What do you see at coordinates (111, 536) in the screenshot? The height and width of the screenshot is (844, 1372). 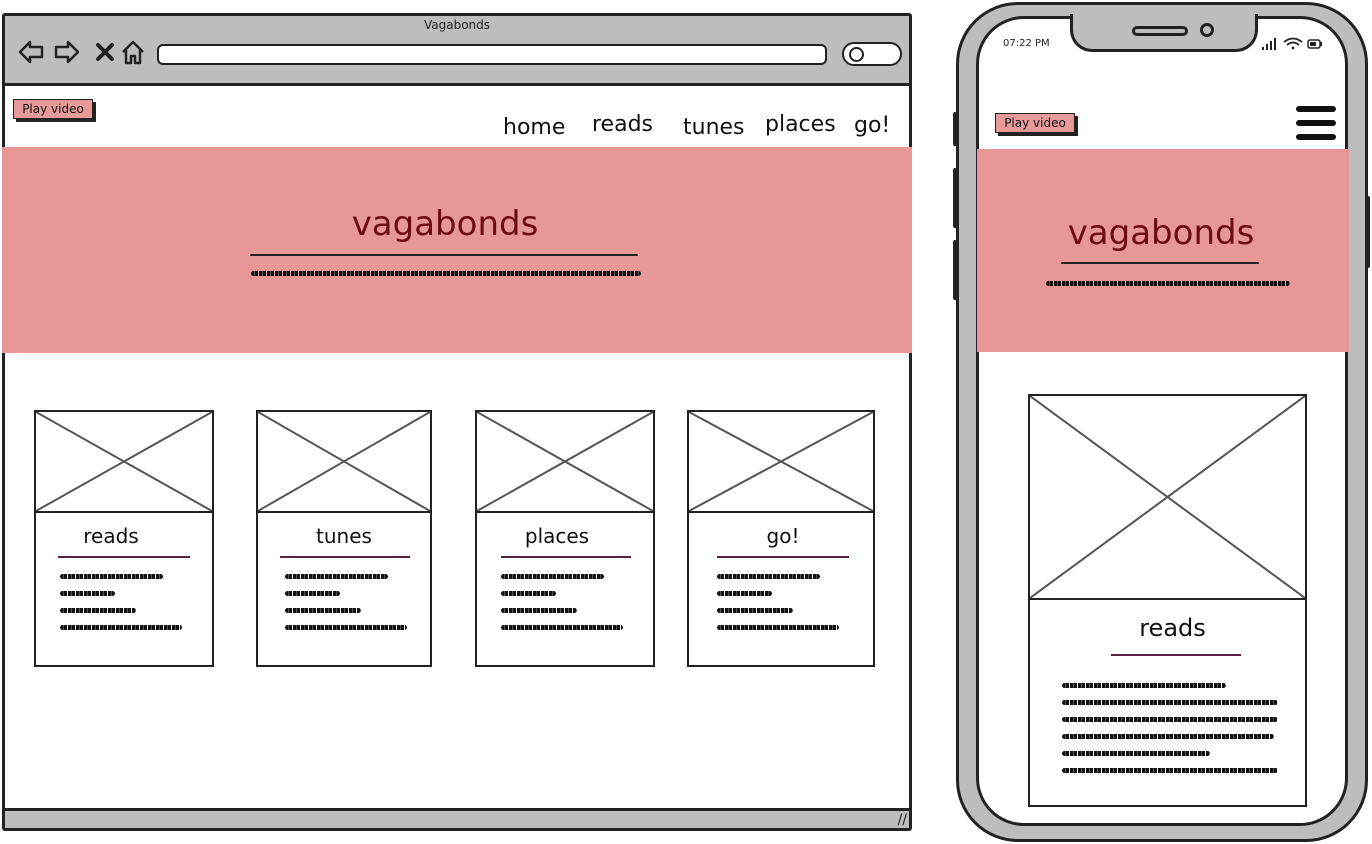 I see `card-title: reads` at bounding box center [111, 536].